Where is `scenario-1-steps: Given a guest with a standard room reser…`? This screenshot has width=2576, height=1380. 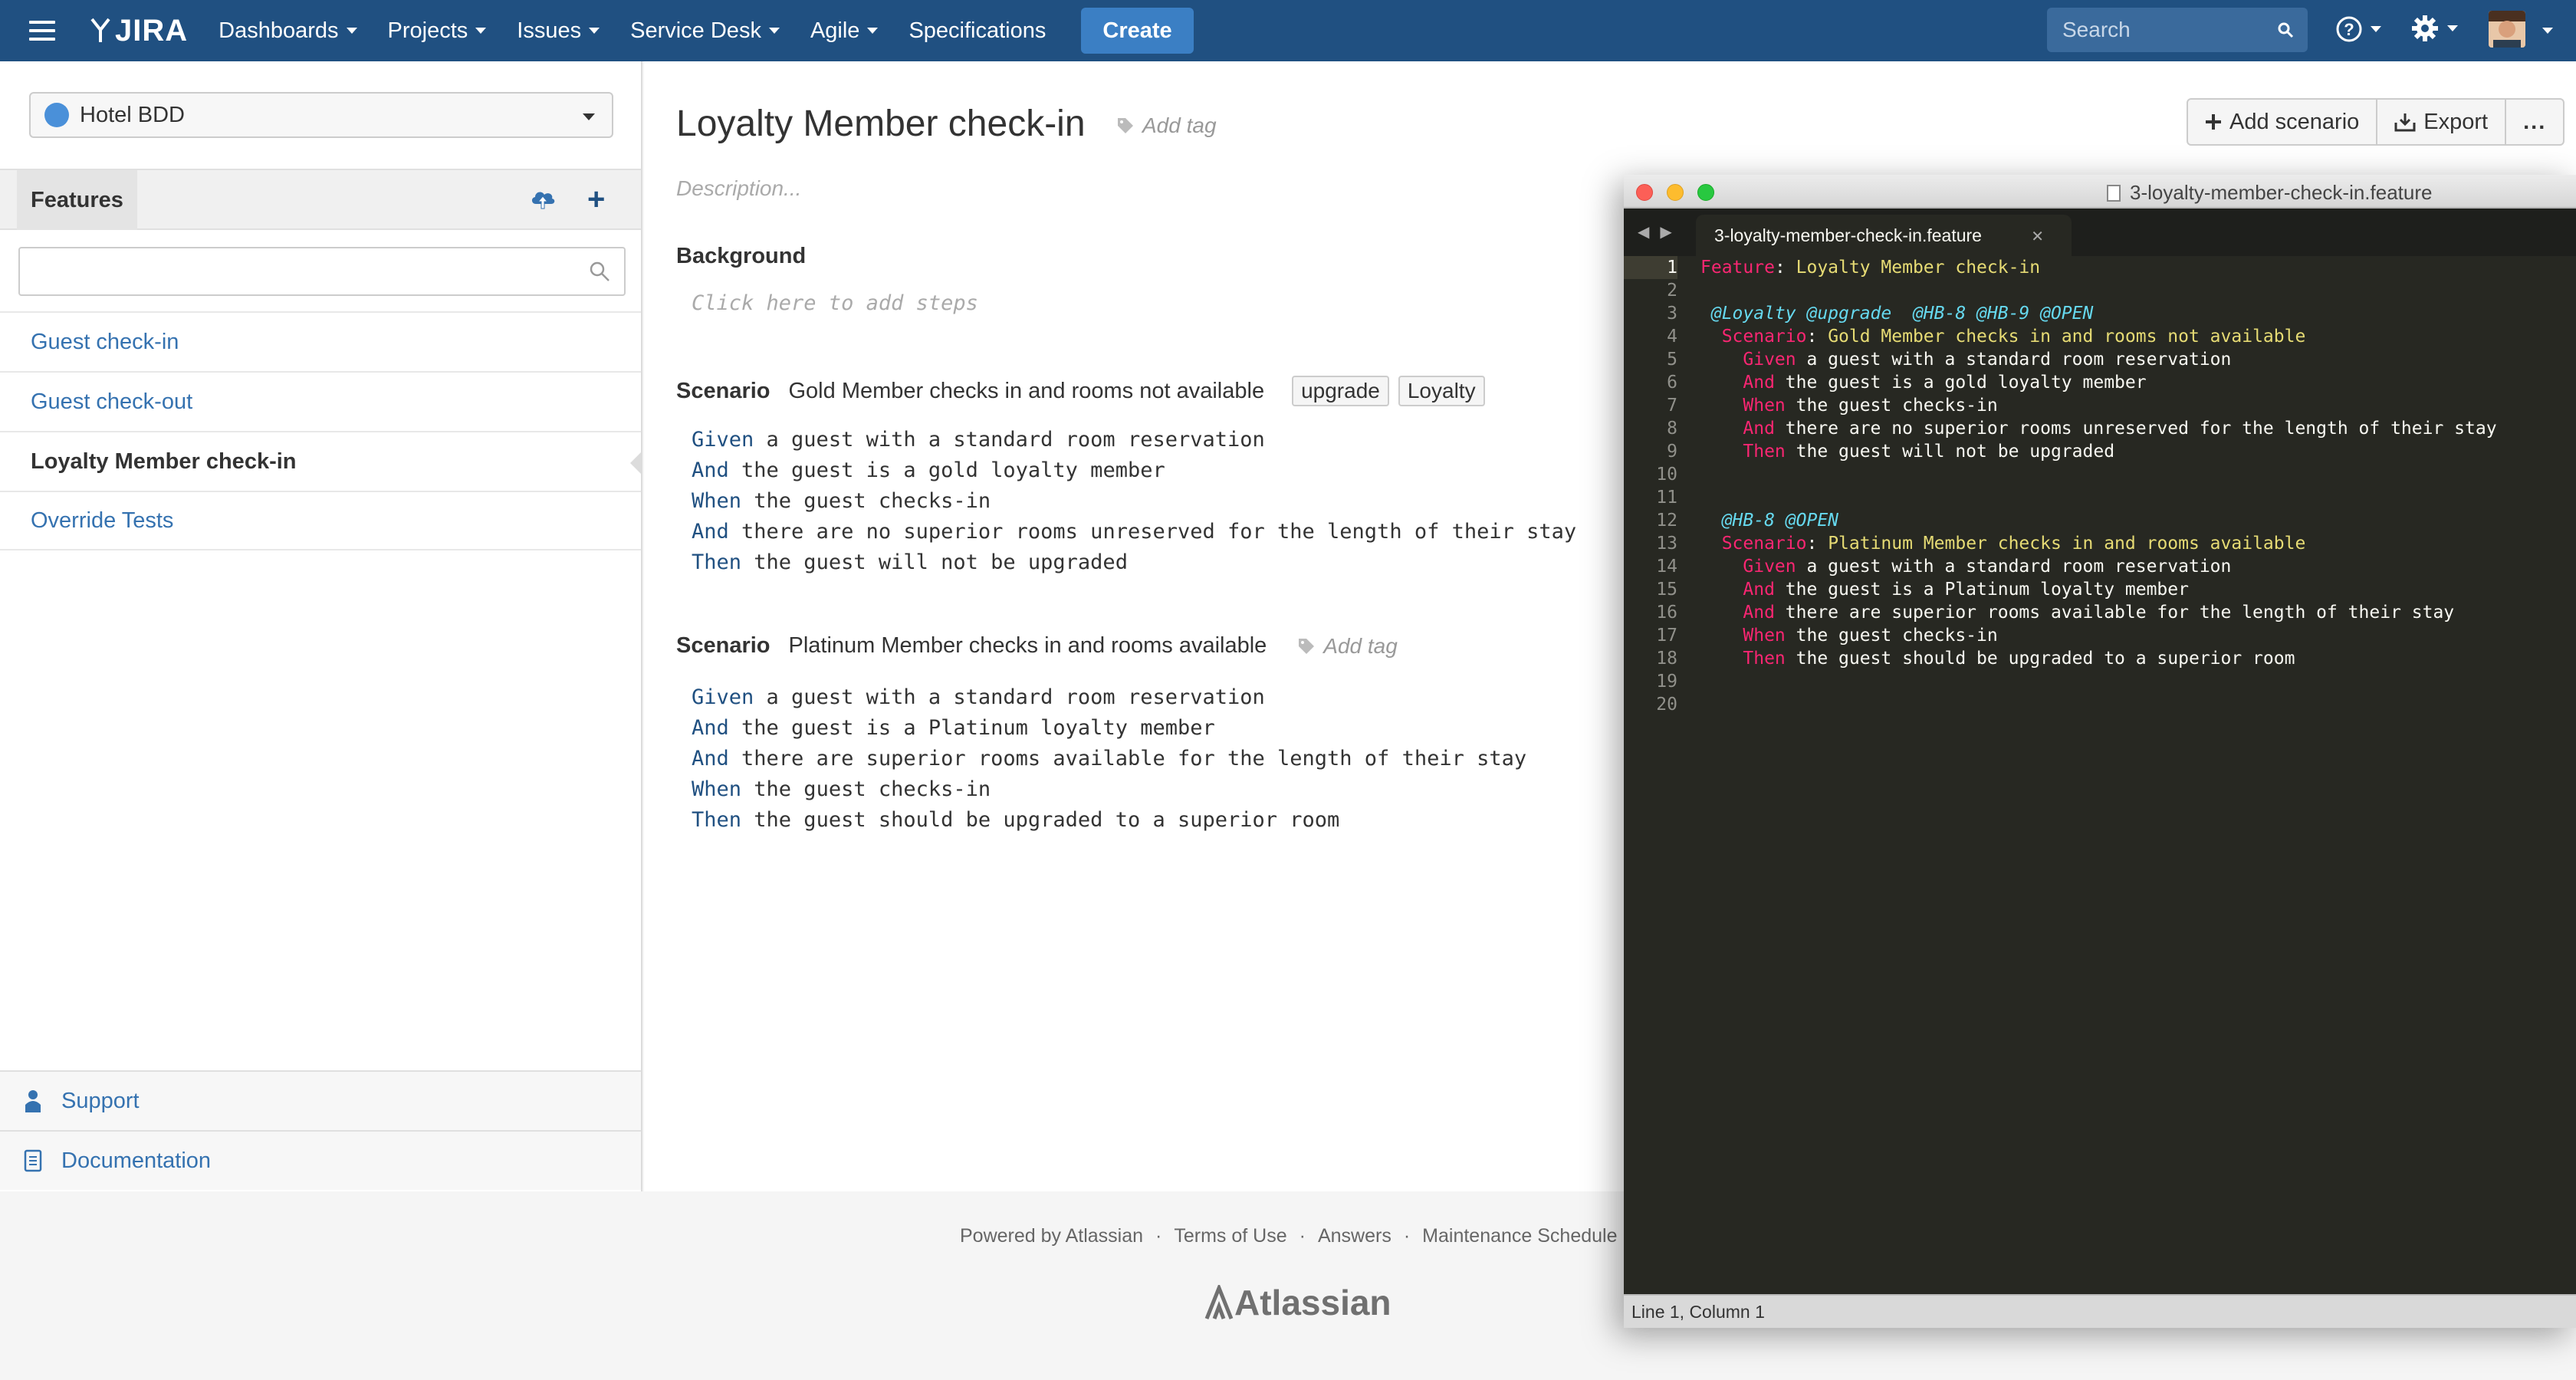 scenario-1-steps: Given a guest with a standard room reser… is located at coordinates (1134, 502).